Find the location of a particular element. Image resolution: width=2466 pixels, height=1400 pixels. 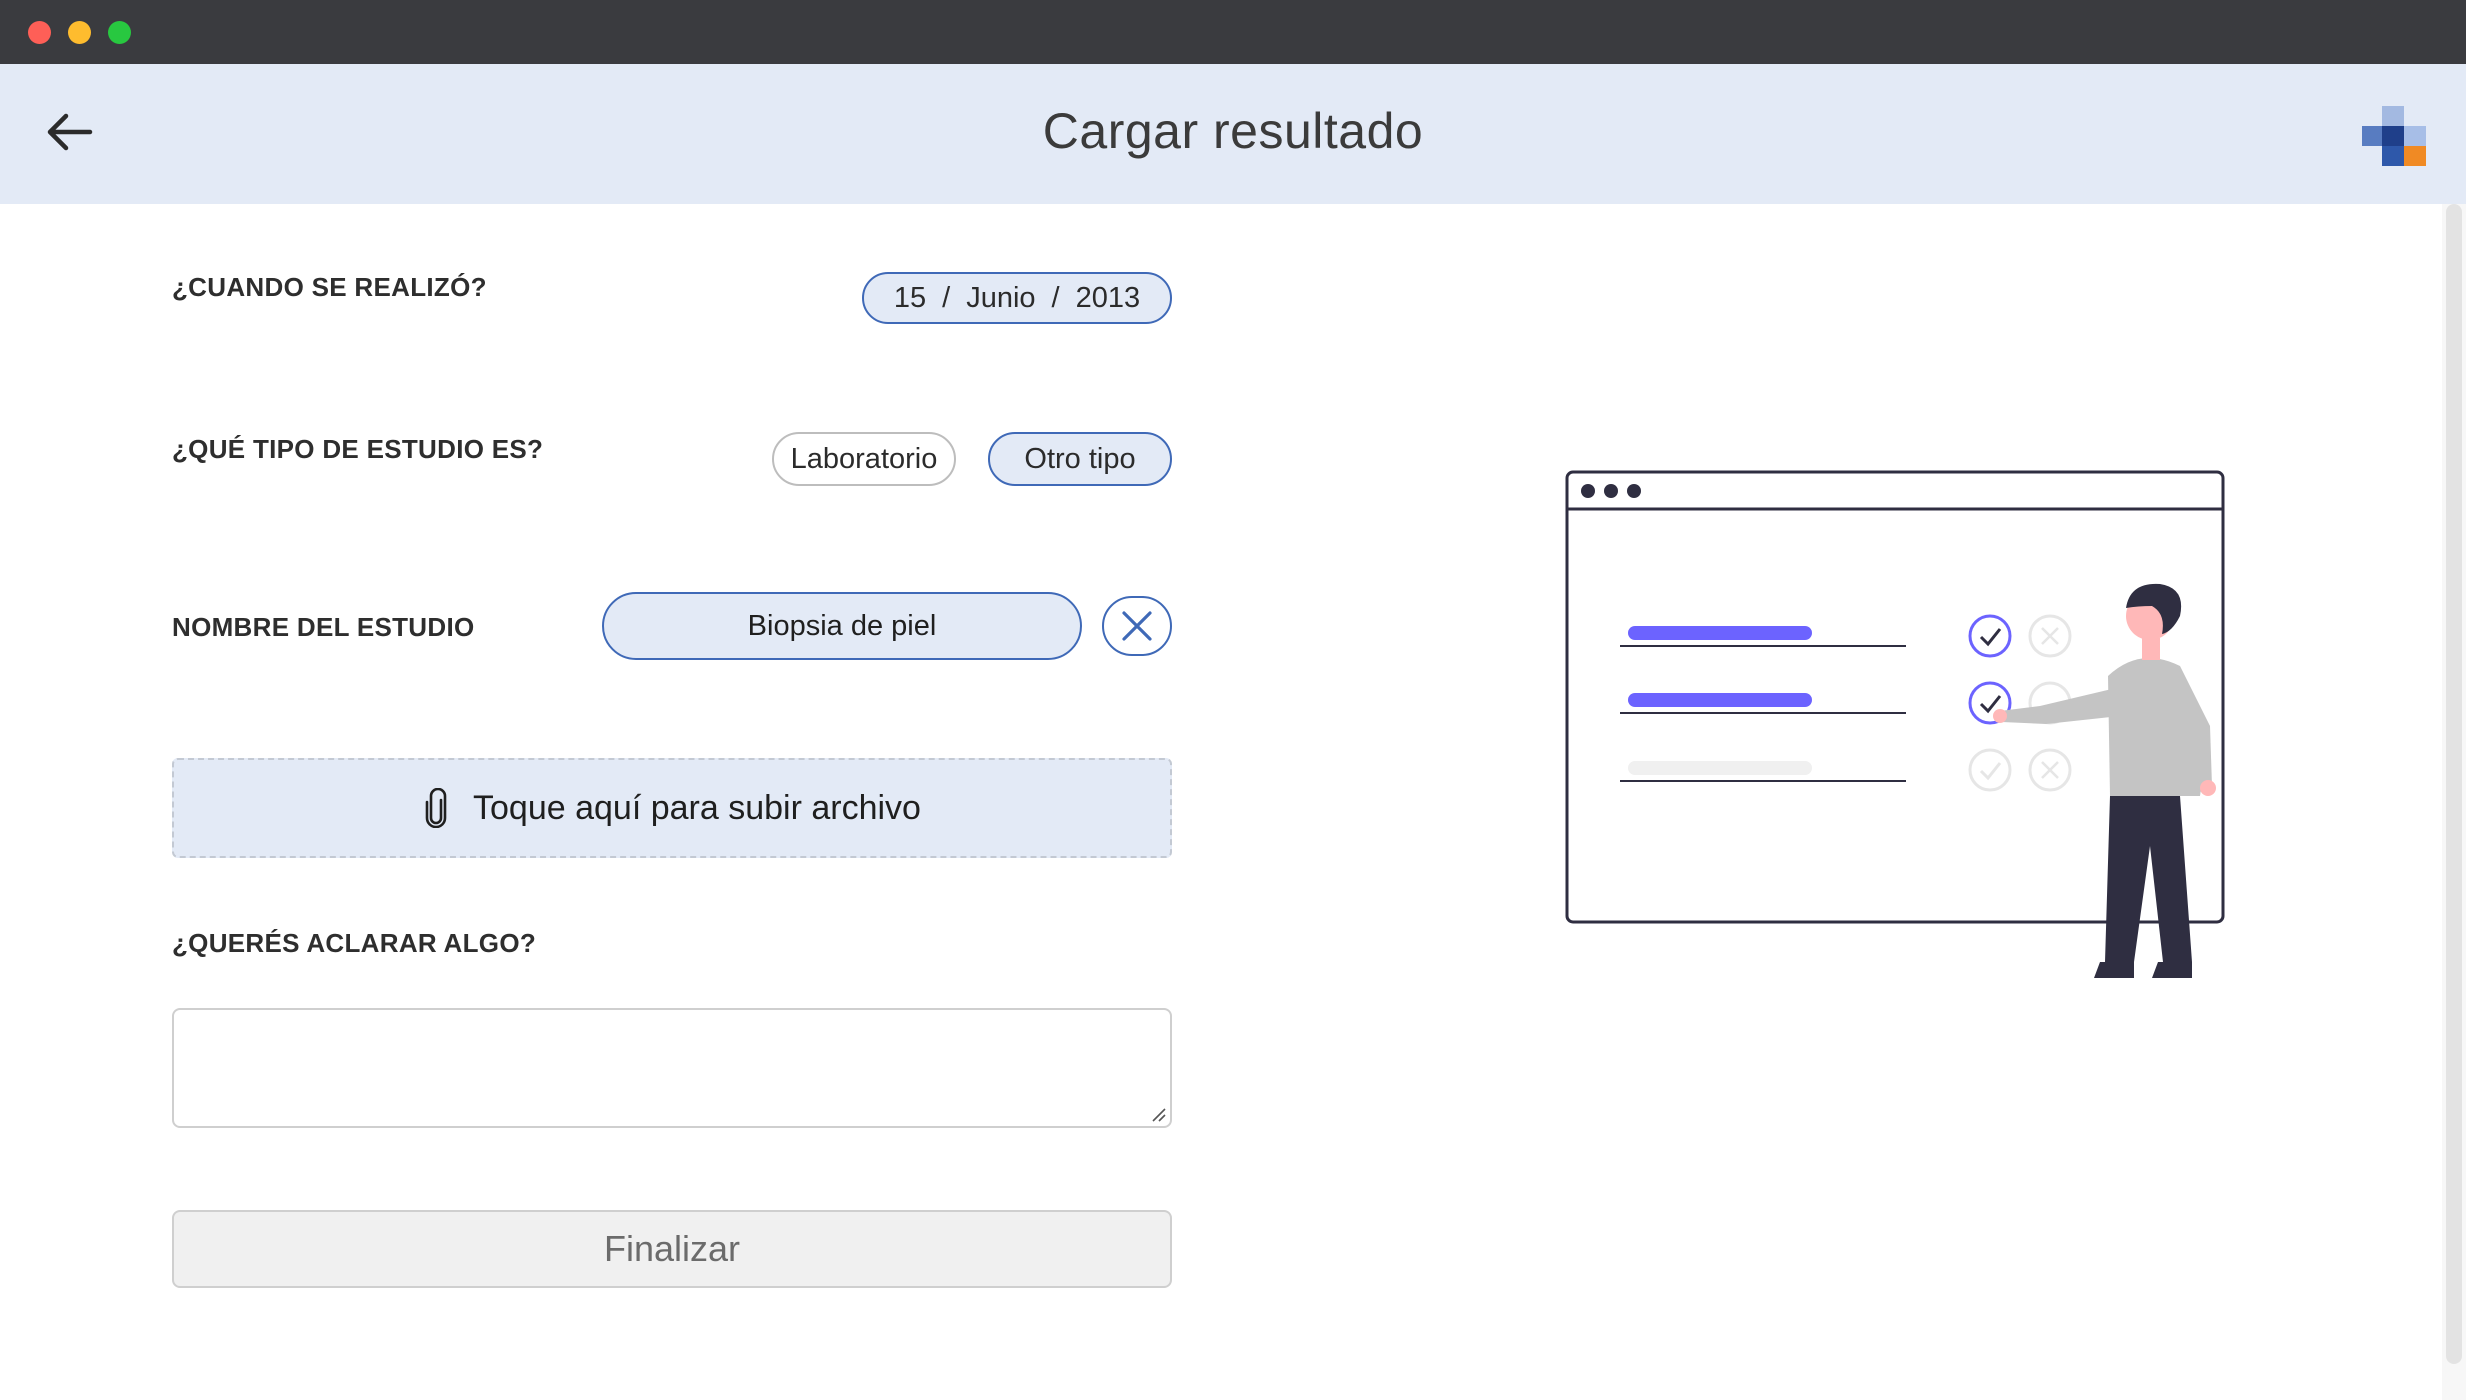

window-close-button is located at coordinates (39, 32).